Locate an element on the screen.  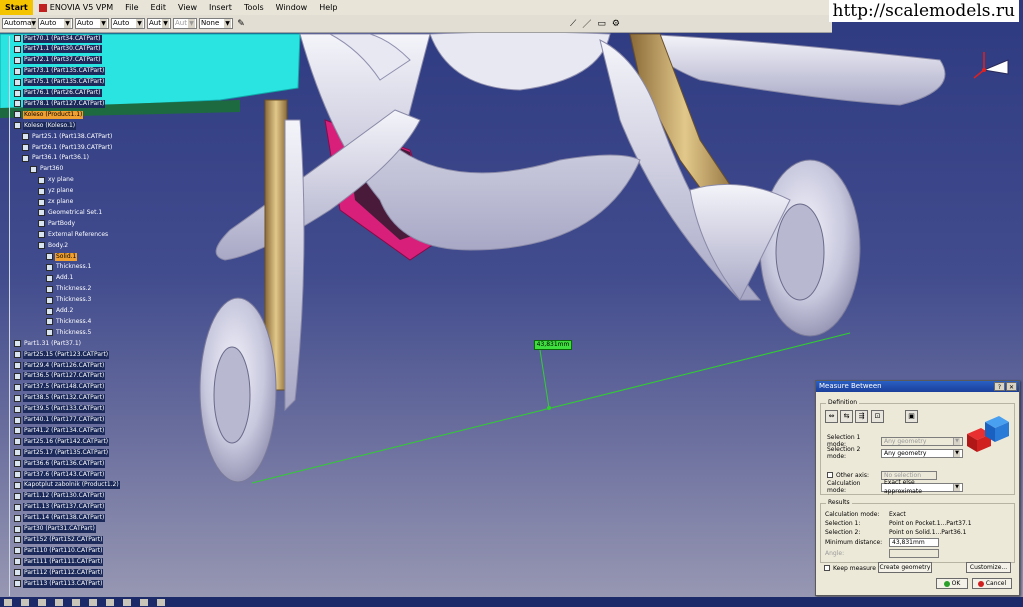
tree-node: Thickness.5 is located at coordinates (69, 332).